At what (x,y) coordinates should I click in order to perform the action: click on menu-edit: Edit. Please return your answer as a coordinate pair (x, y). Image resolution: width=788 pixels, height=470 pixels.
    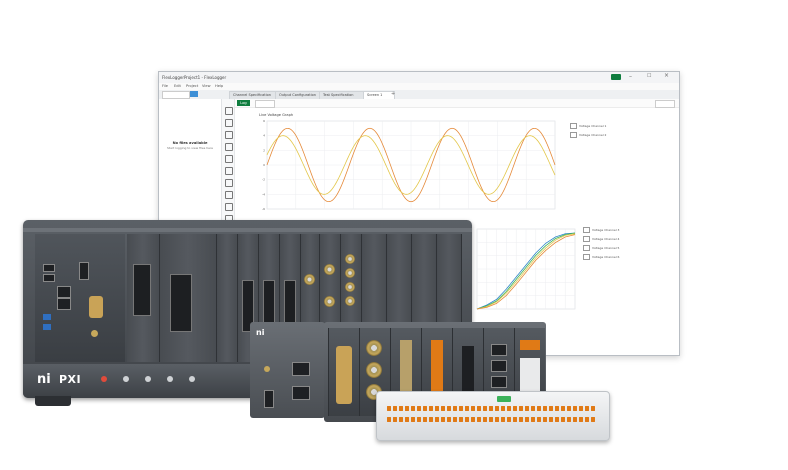
    Looking at the image, I should click on (177, 86).